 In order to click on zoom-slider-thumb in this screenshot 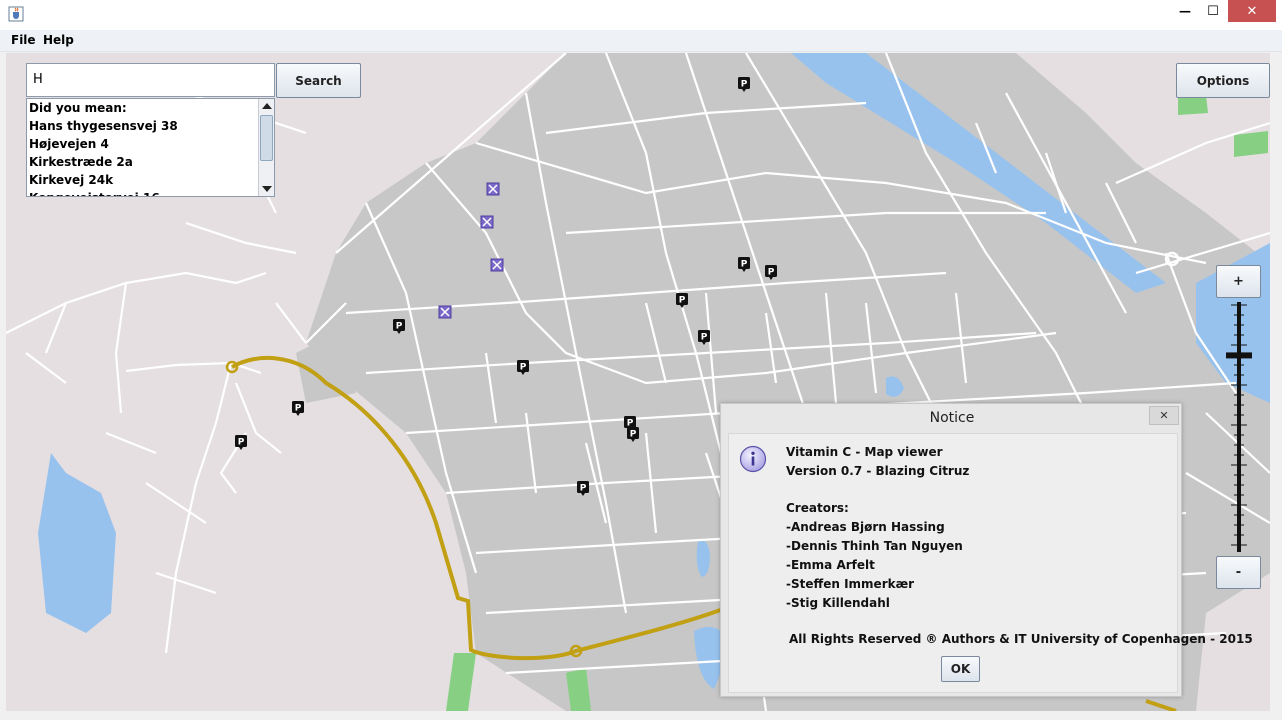, I will do `click(1239, 355)`.